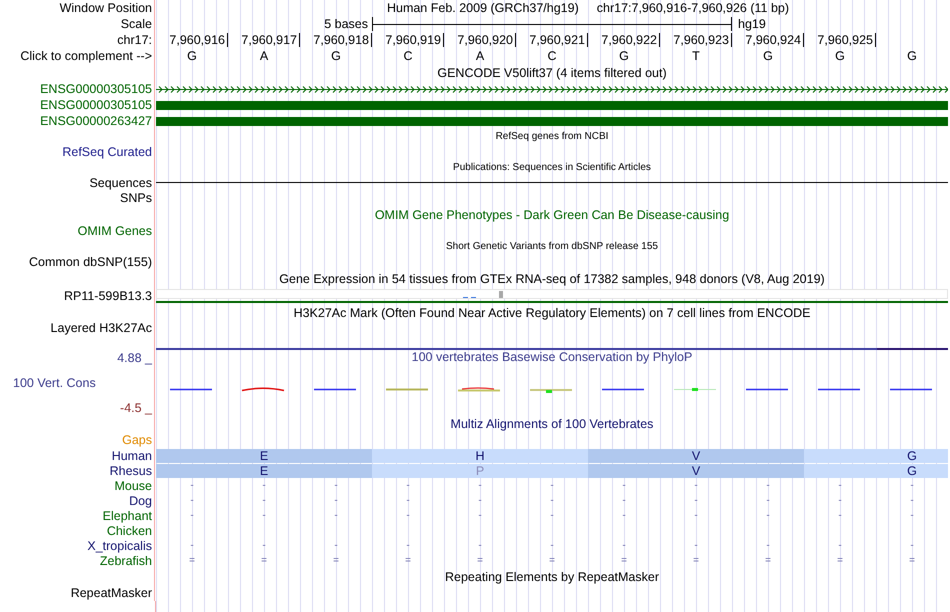 The width and height of the screenshot is (950, 612). I want to click on amino-acid-block: H, so click(480, 456).